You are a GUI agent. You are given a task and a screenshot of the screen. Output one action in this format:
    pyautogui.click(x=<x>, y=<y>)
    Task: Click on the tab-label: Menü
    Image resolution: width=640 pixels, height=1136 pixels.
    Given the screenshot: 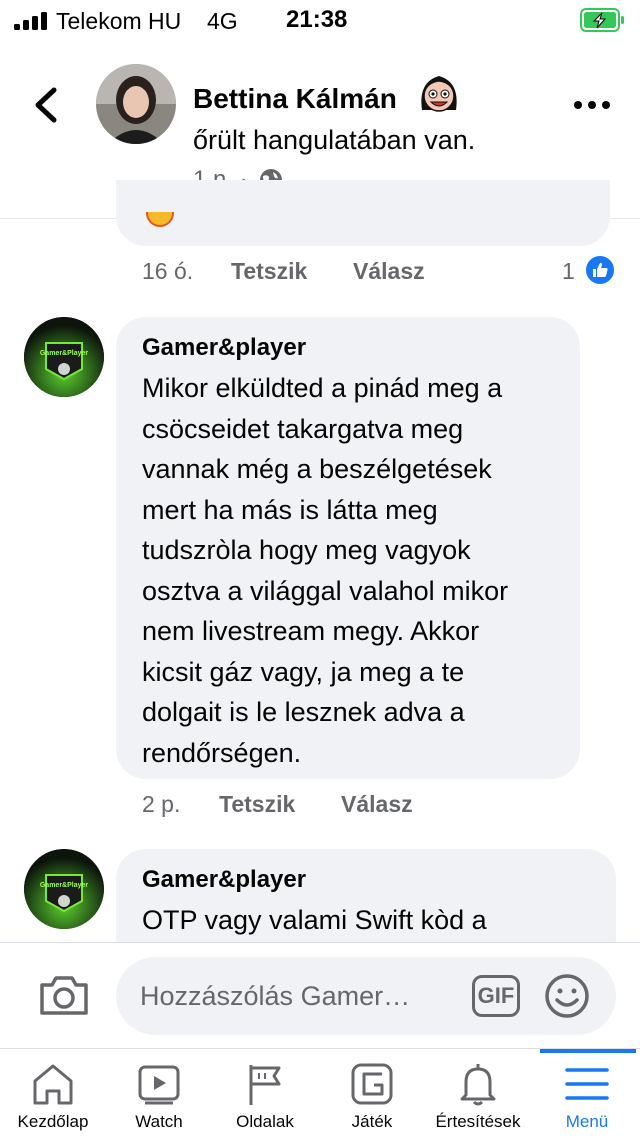 What is the action you would take?
    pyautogui.click(x=587, y=1121)
    